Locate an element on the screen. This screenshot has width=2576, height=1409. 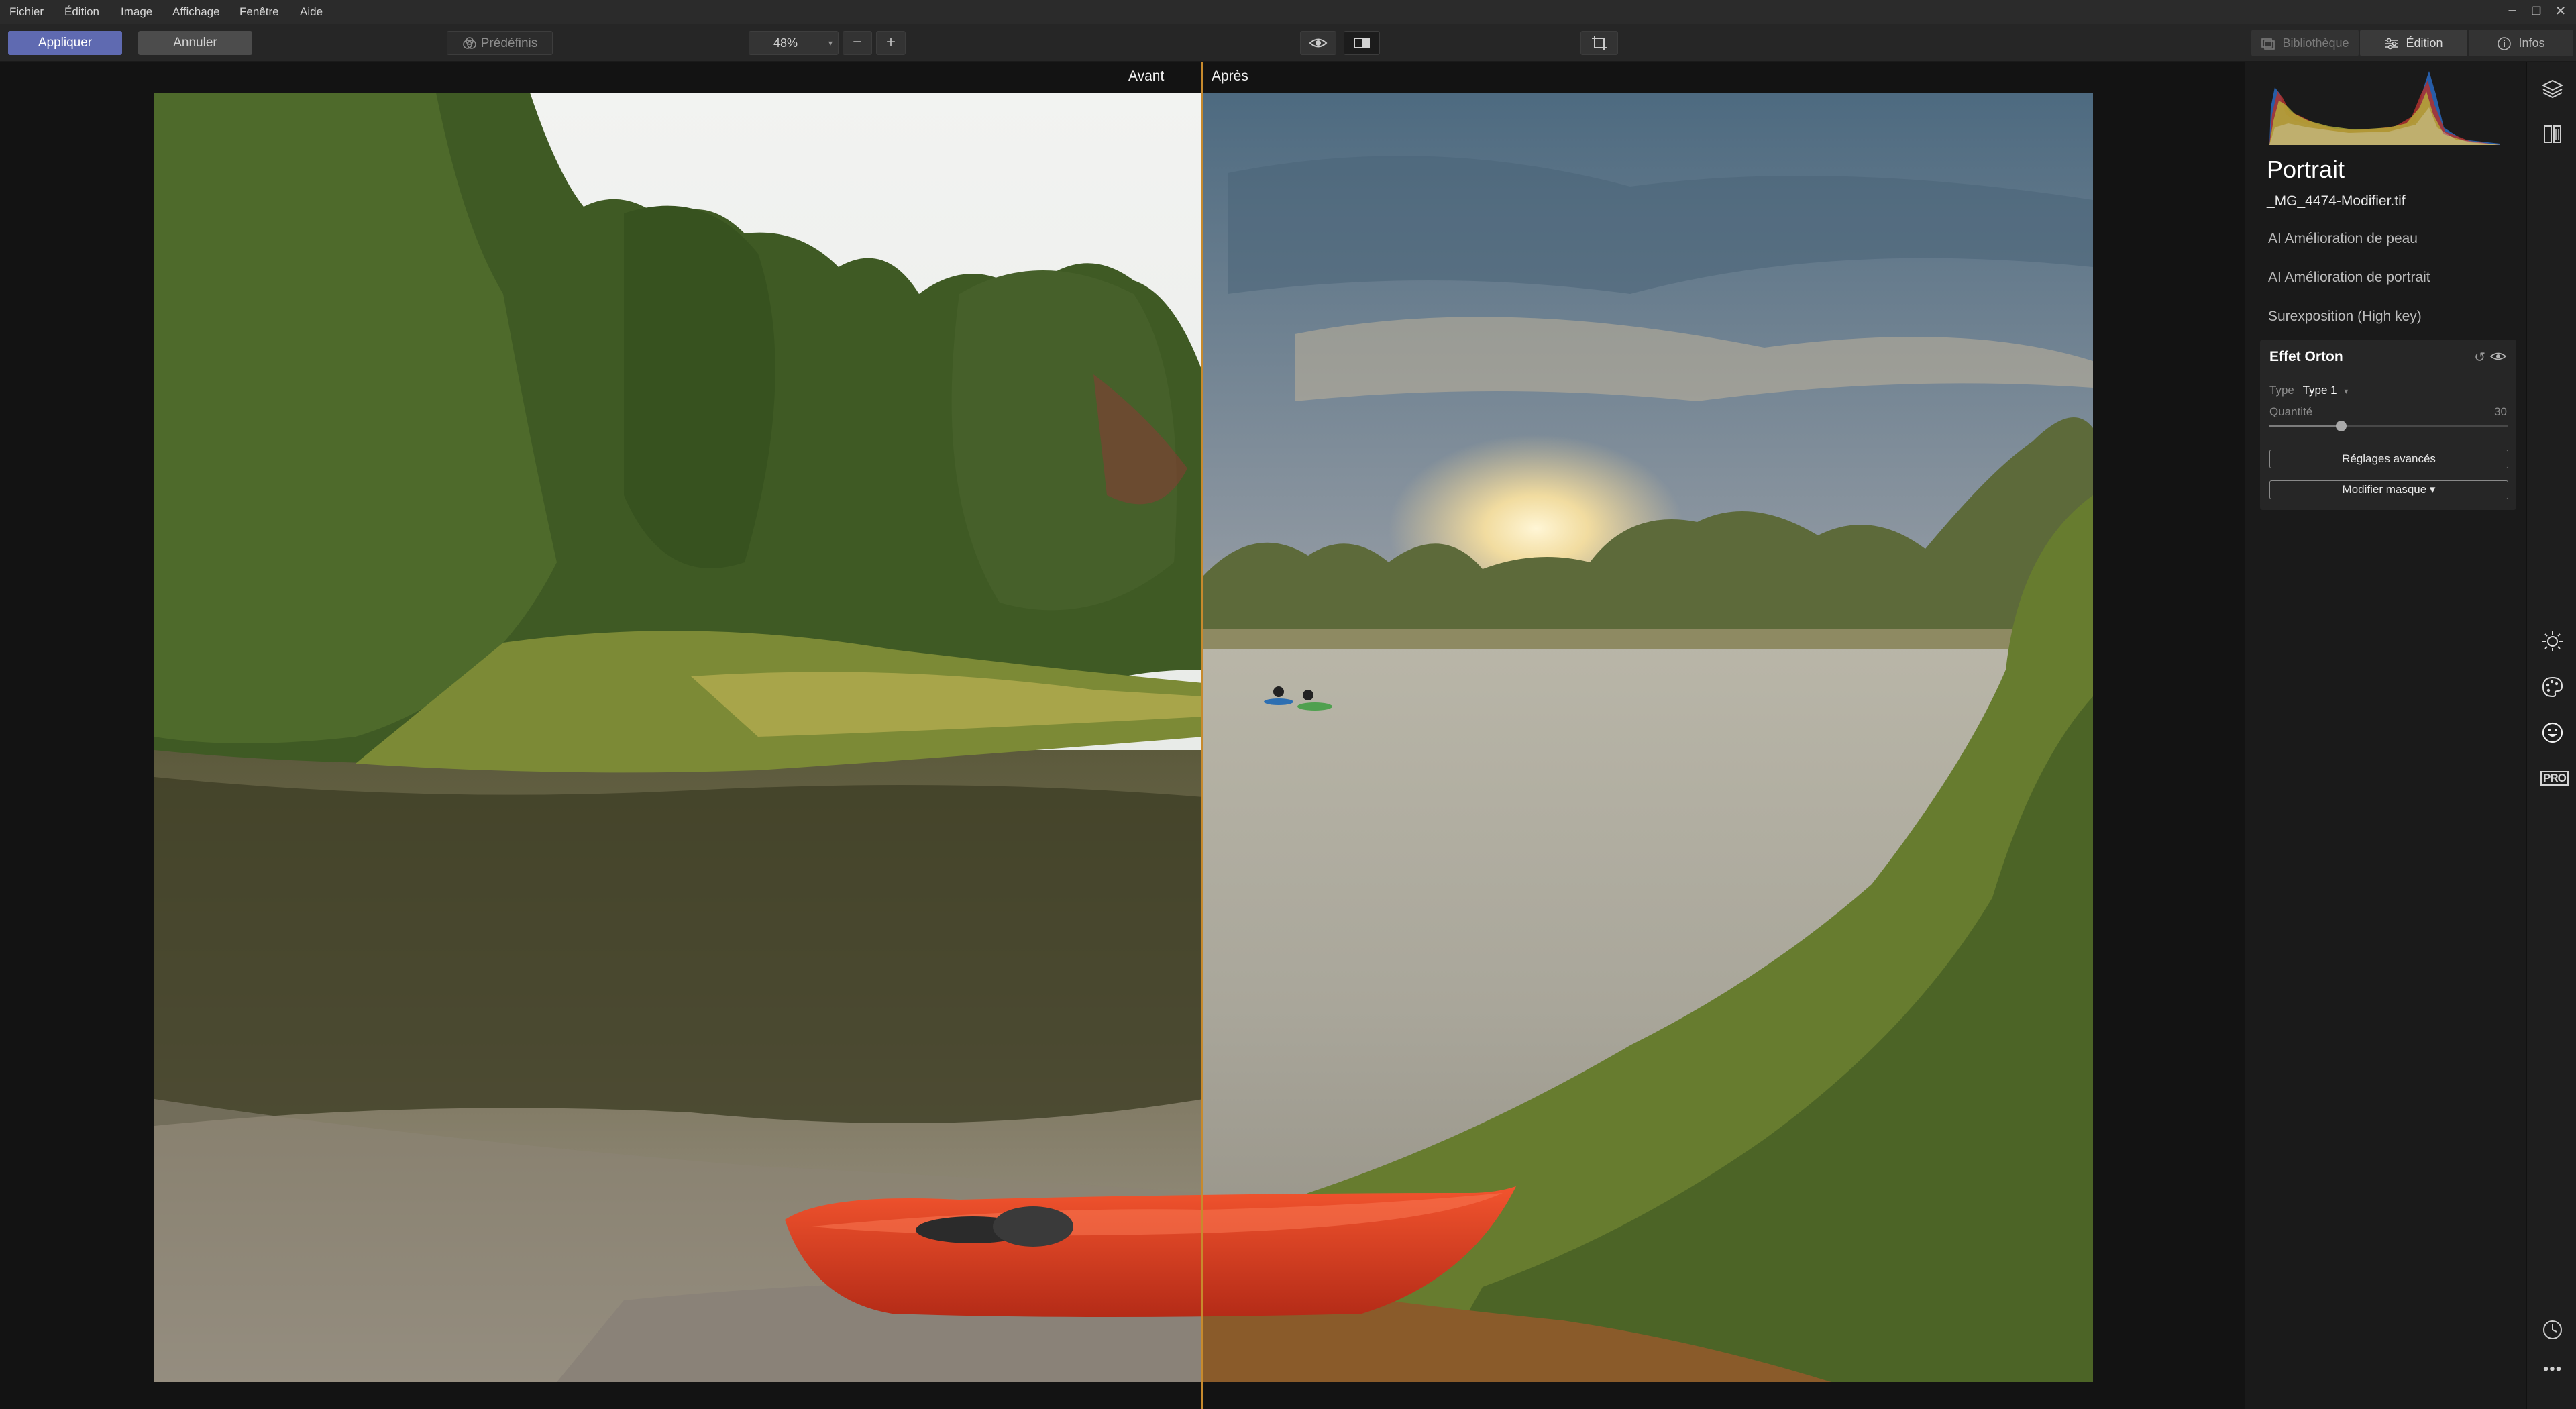
tab-edit-label: Édition is located at coordinates (2424, 43).